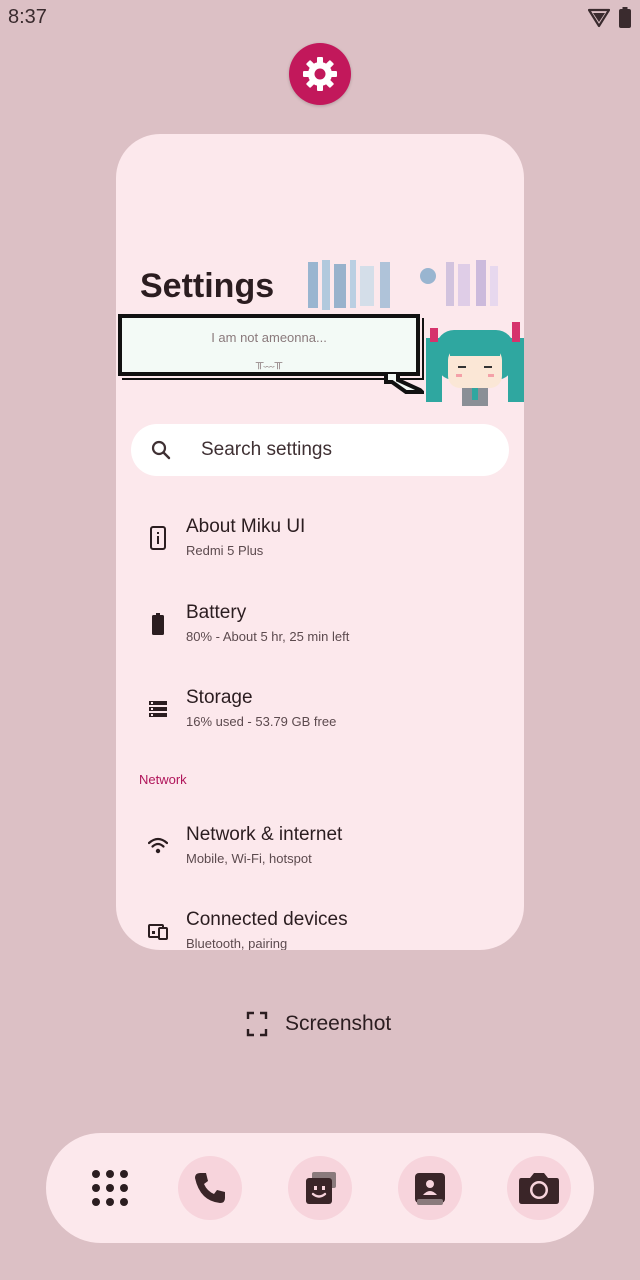  I want to click on dock-messages, so click(320, 1188).